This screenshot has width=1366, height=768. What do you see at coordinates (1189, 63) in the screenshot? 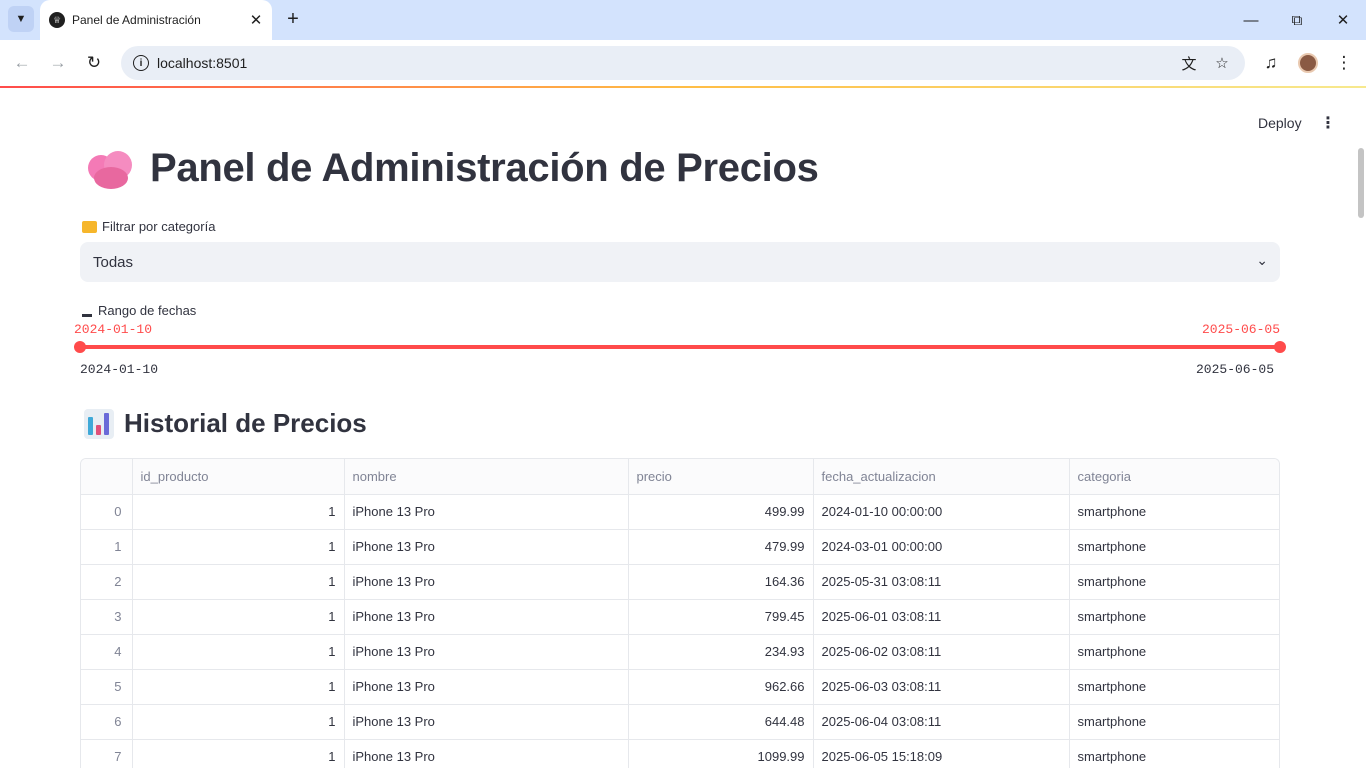
I see `translate-icon: 文` at bounding box center [1189, 63].